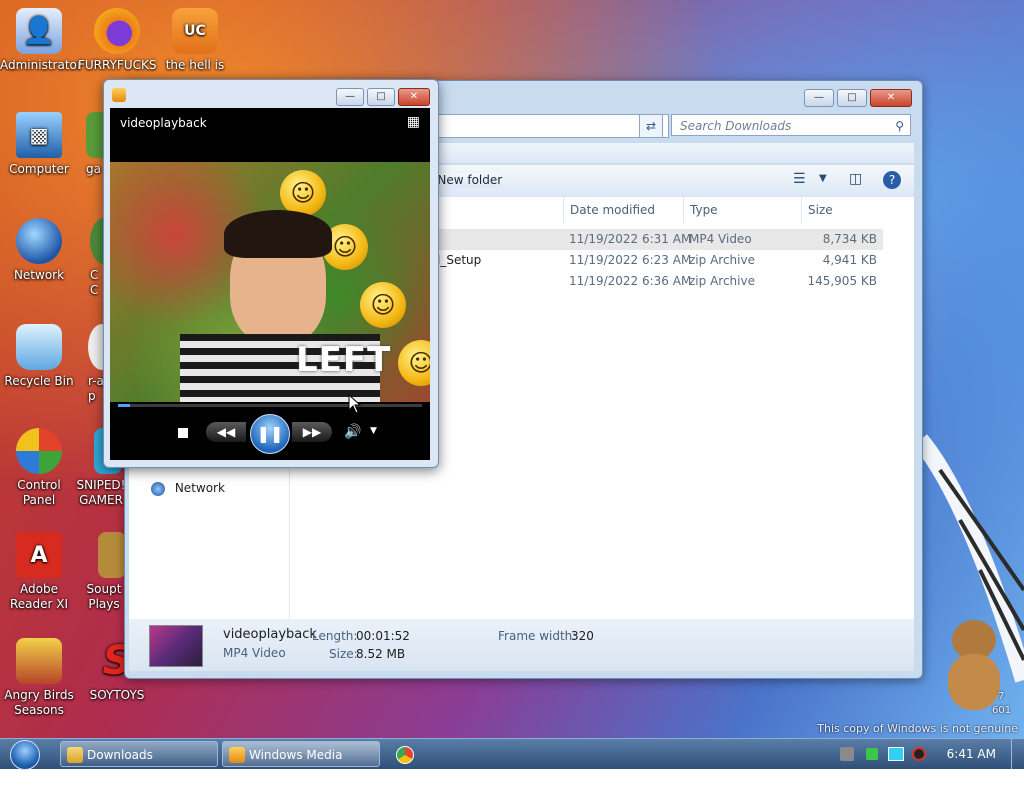 This screenshot has height=794, width=1024. What do you see at coordinates (537, 636) in the screenshot?
I see `details-frame-label: Frame width:` at bounding box center [537, 636].